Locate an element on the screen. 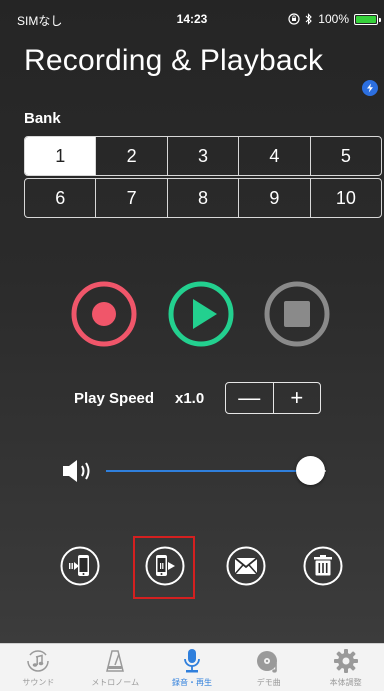 Image resolution: width=384 pixels, height=691 pixels. bank-button-2: 2 is located at coordinates (132, 156).